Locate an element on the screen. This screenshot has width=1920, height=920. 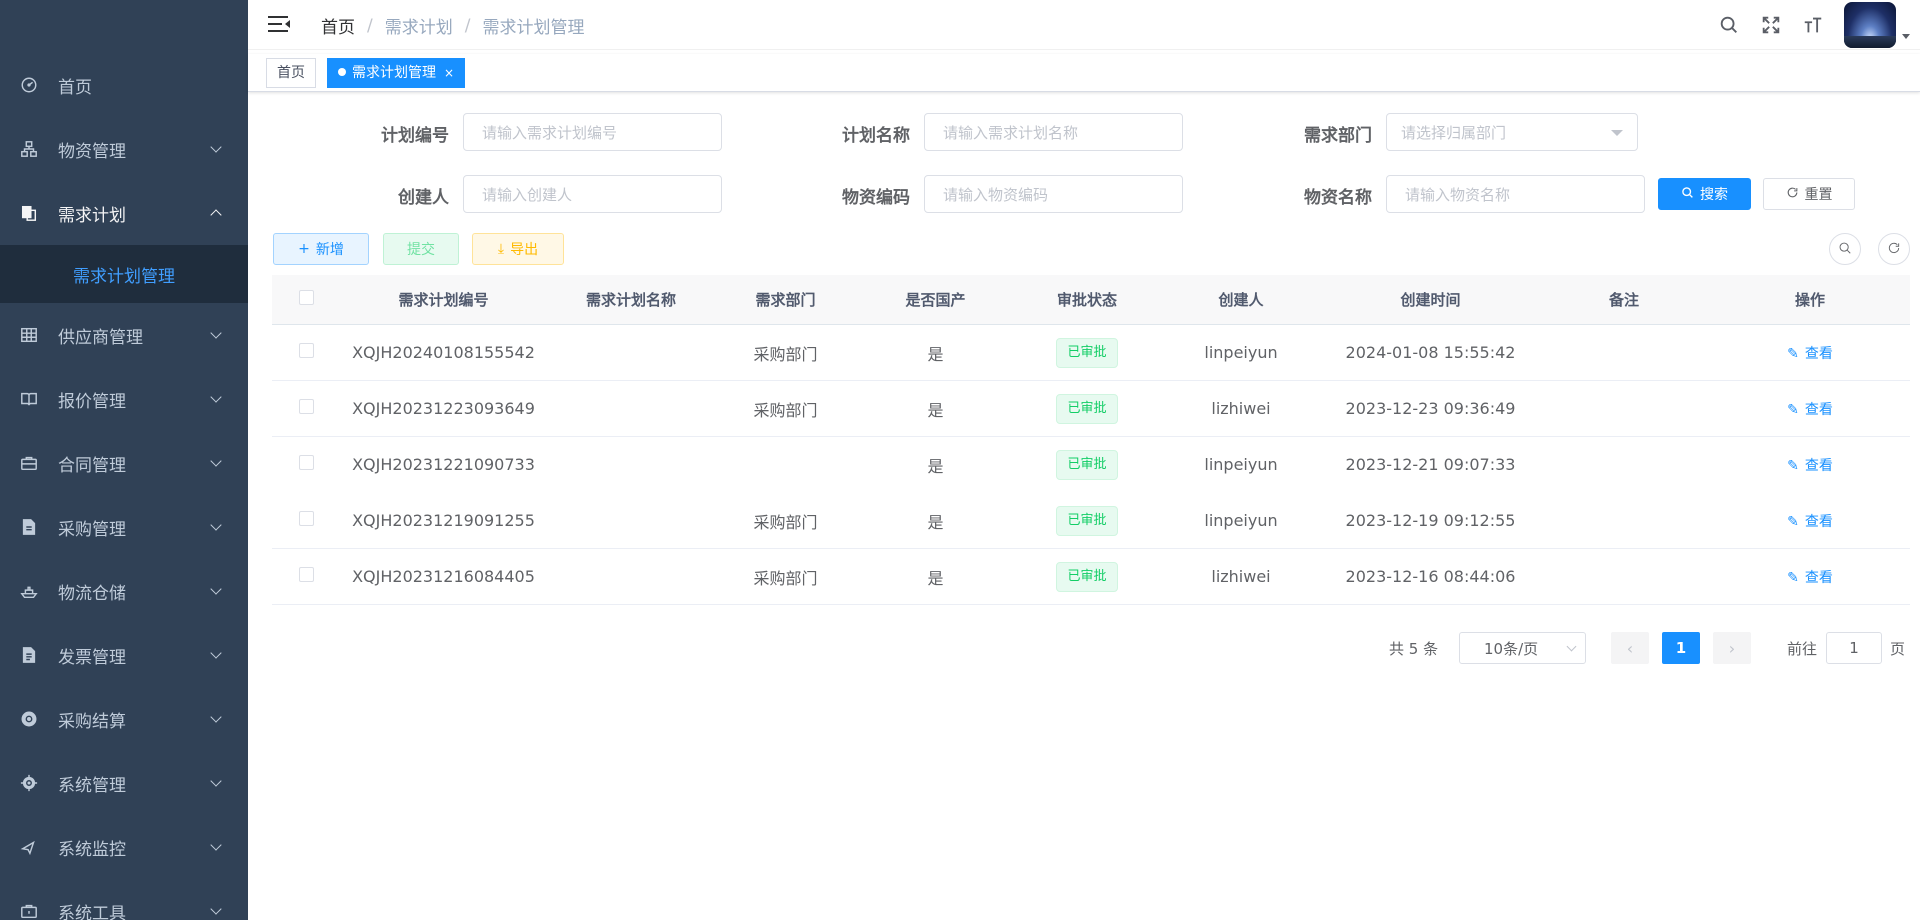
font-size-icon is located at coordinates (1813, 25).